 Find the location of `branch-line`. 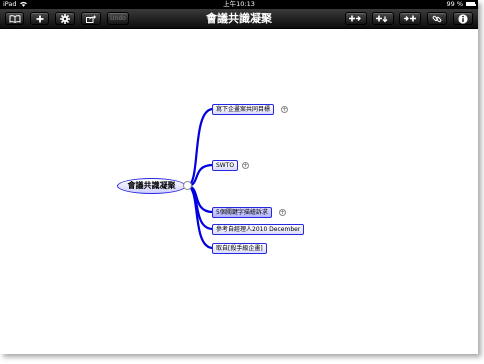

branch-line is located at coordinates (200, 147).